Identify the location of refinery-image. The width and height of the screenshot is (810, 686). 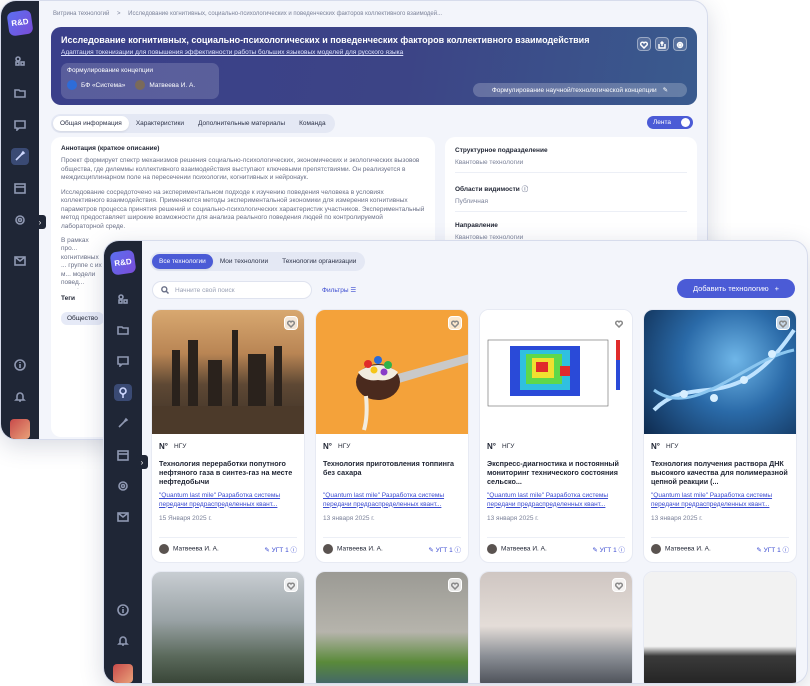
(228, 382).